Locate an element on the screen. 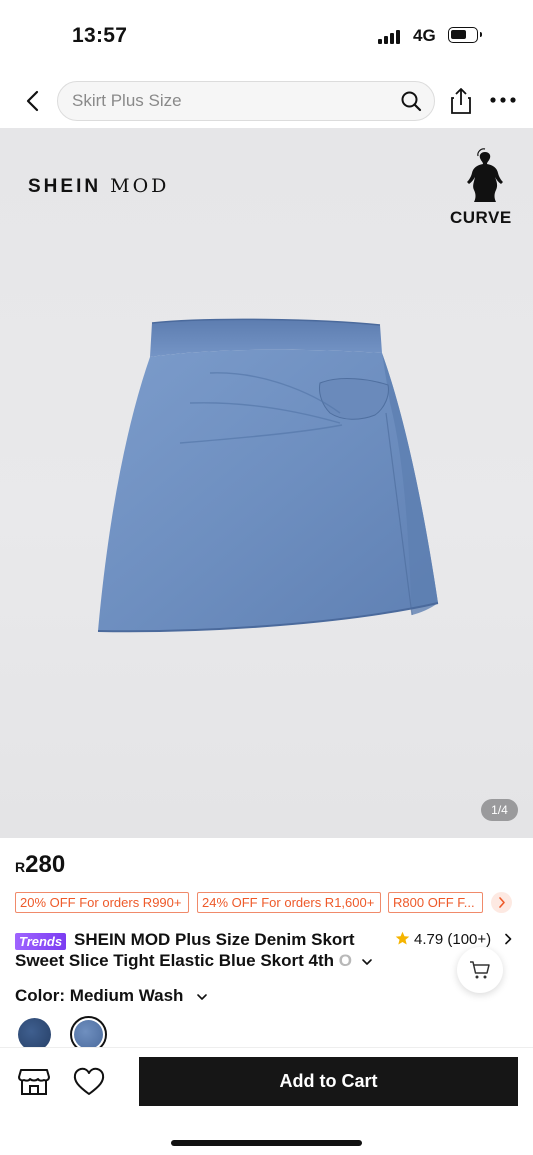  floating-cart-button is located at coordinates (480, 970).